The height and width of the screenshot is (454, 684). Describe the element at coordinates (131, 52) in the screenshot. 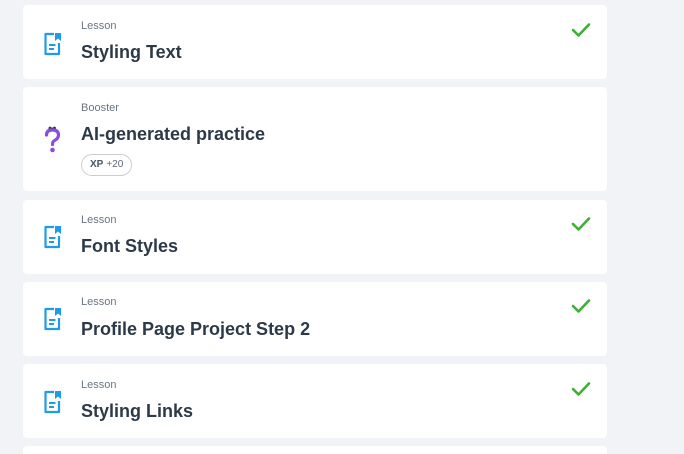

I see `item-title: Styling Text` at that location.